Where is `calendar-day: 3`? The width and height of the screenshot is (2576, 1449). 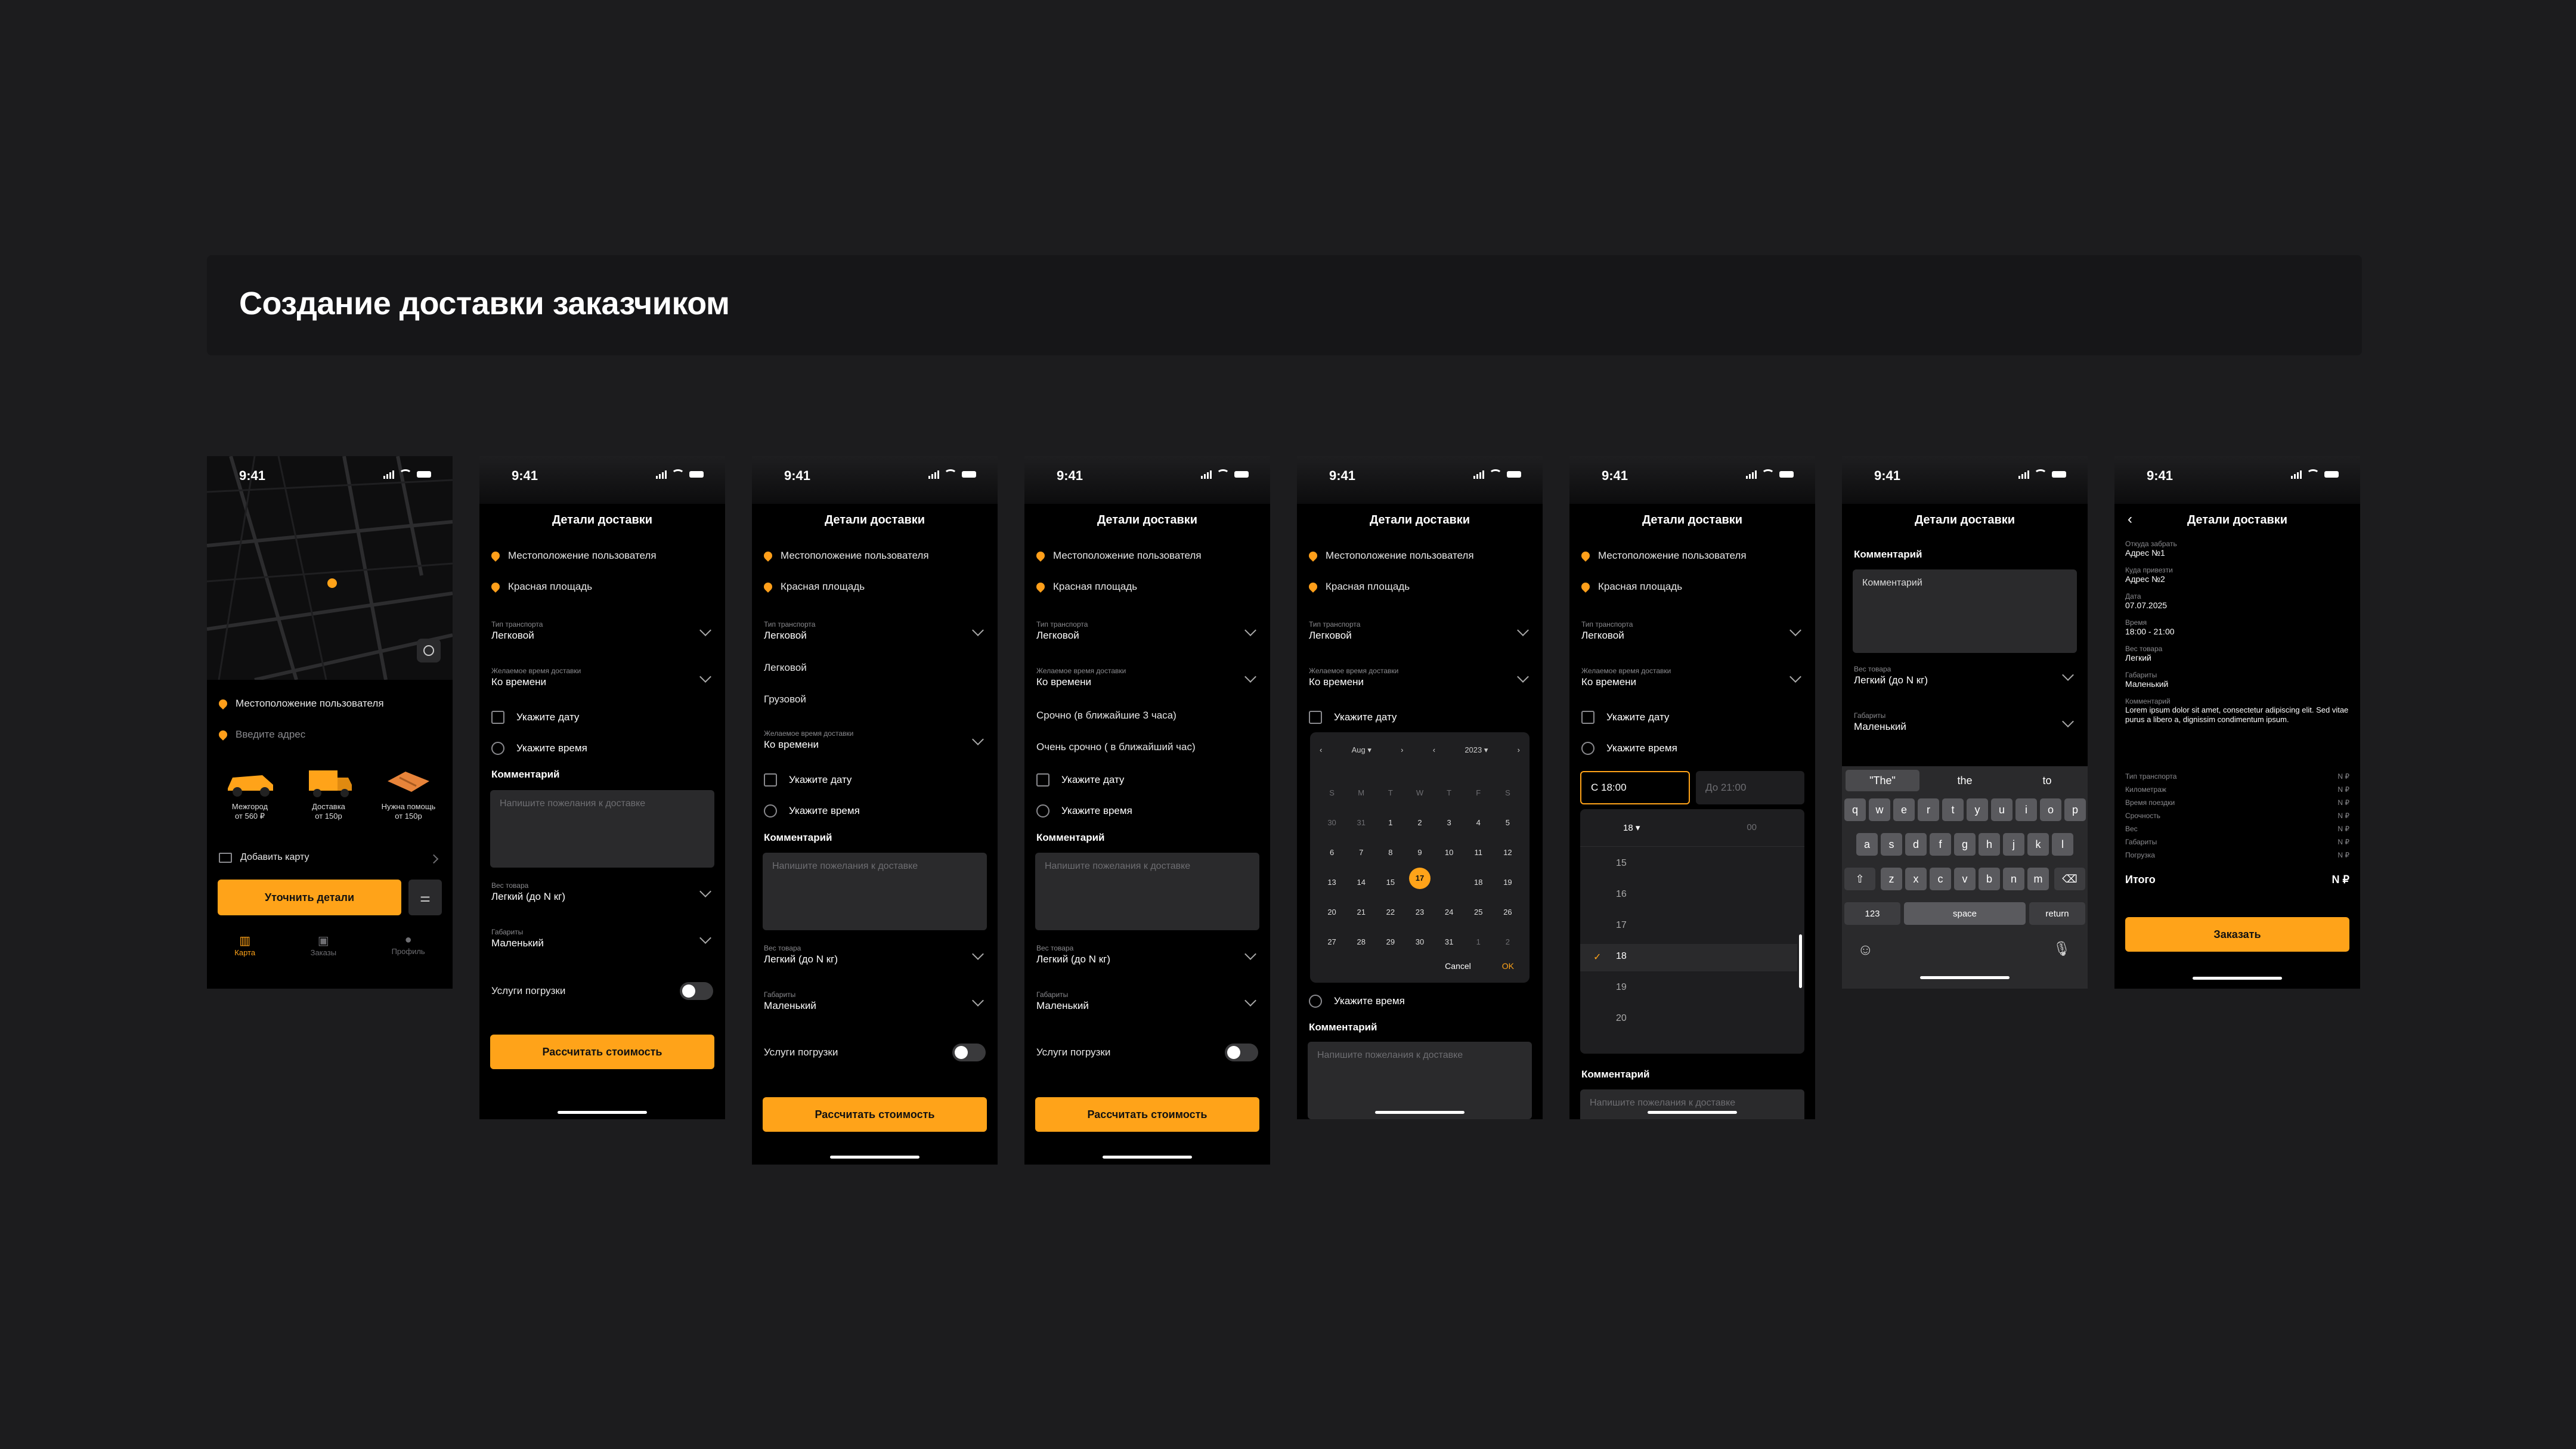 calendar-day: 3 is located at coordinates (1450, 822).